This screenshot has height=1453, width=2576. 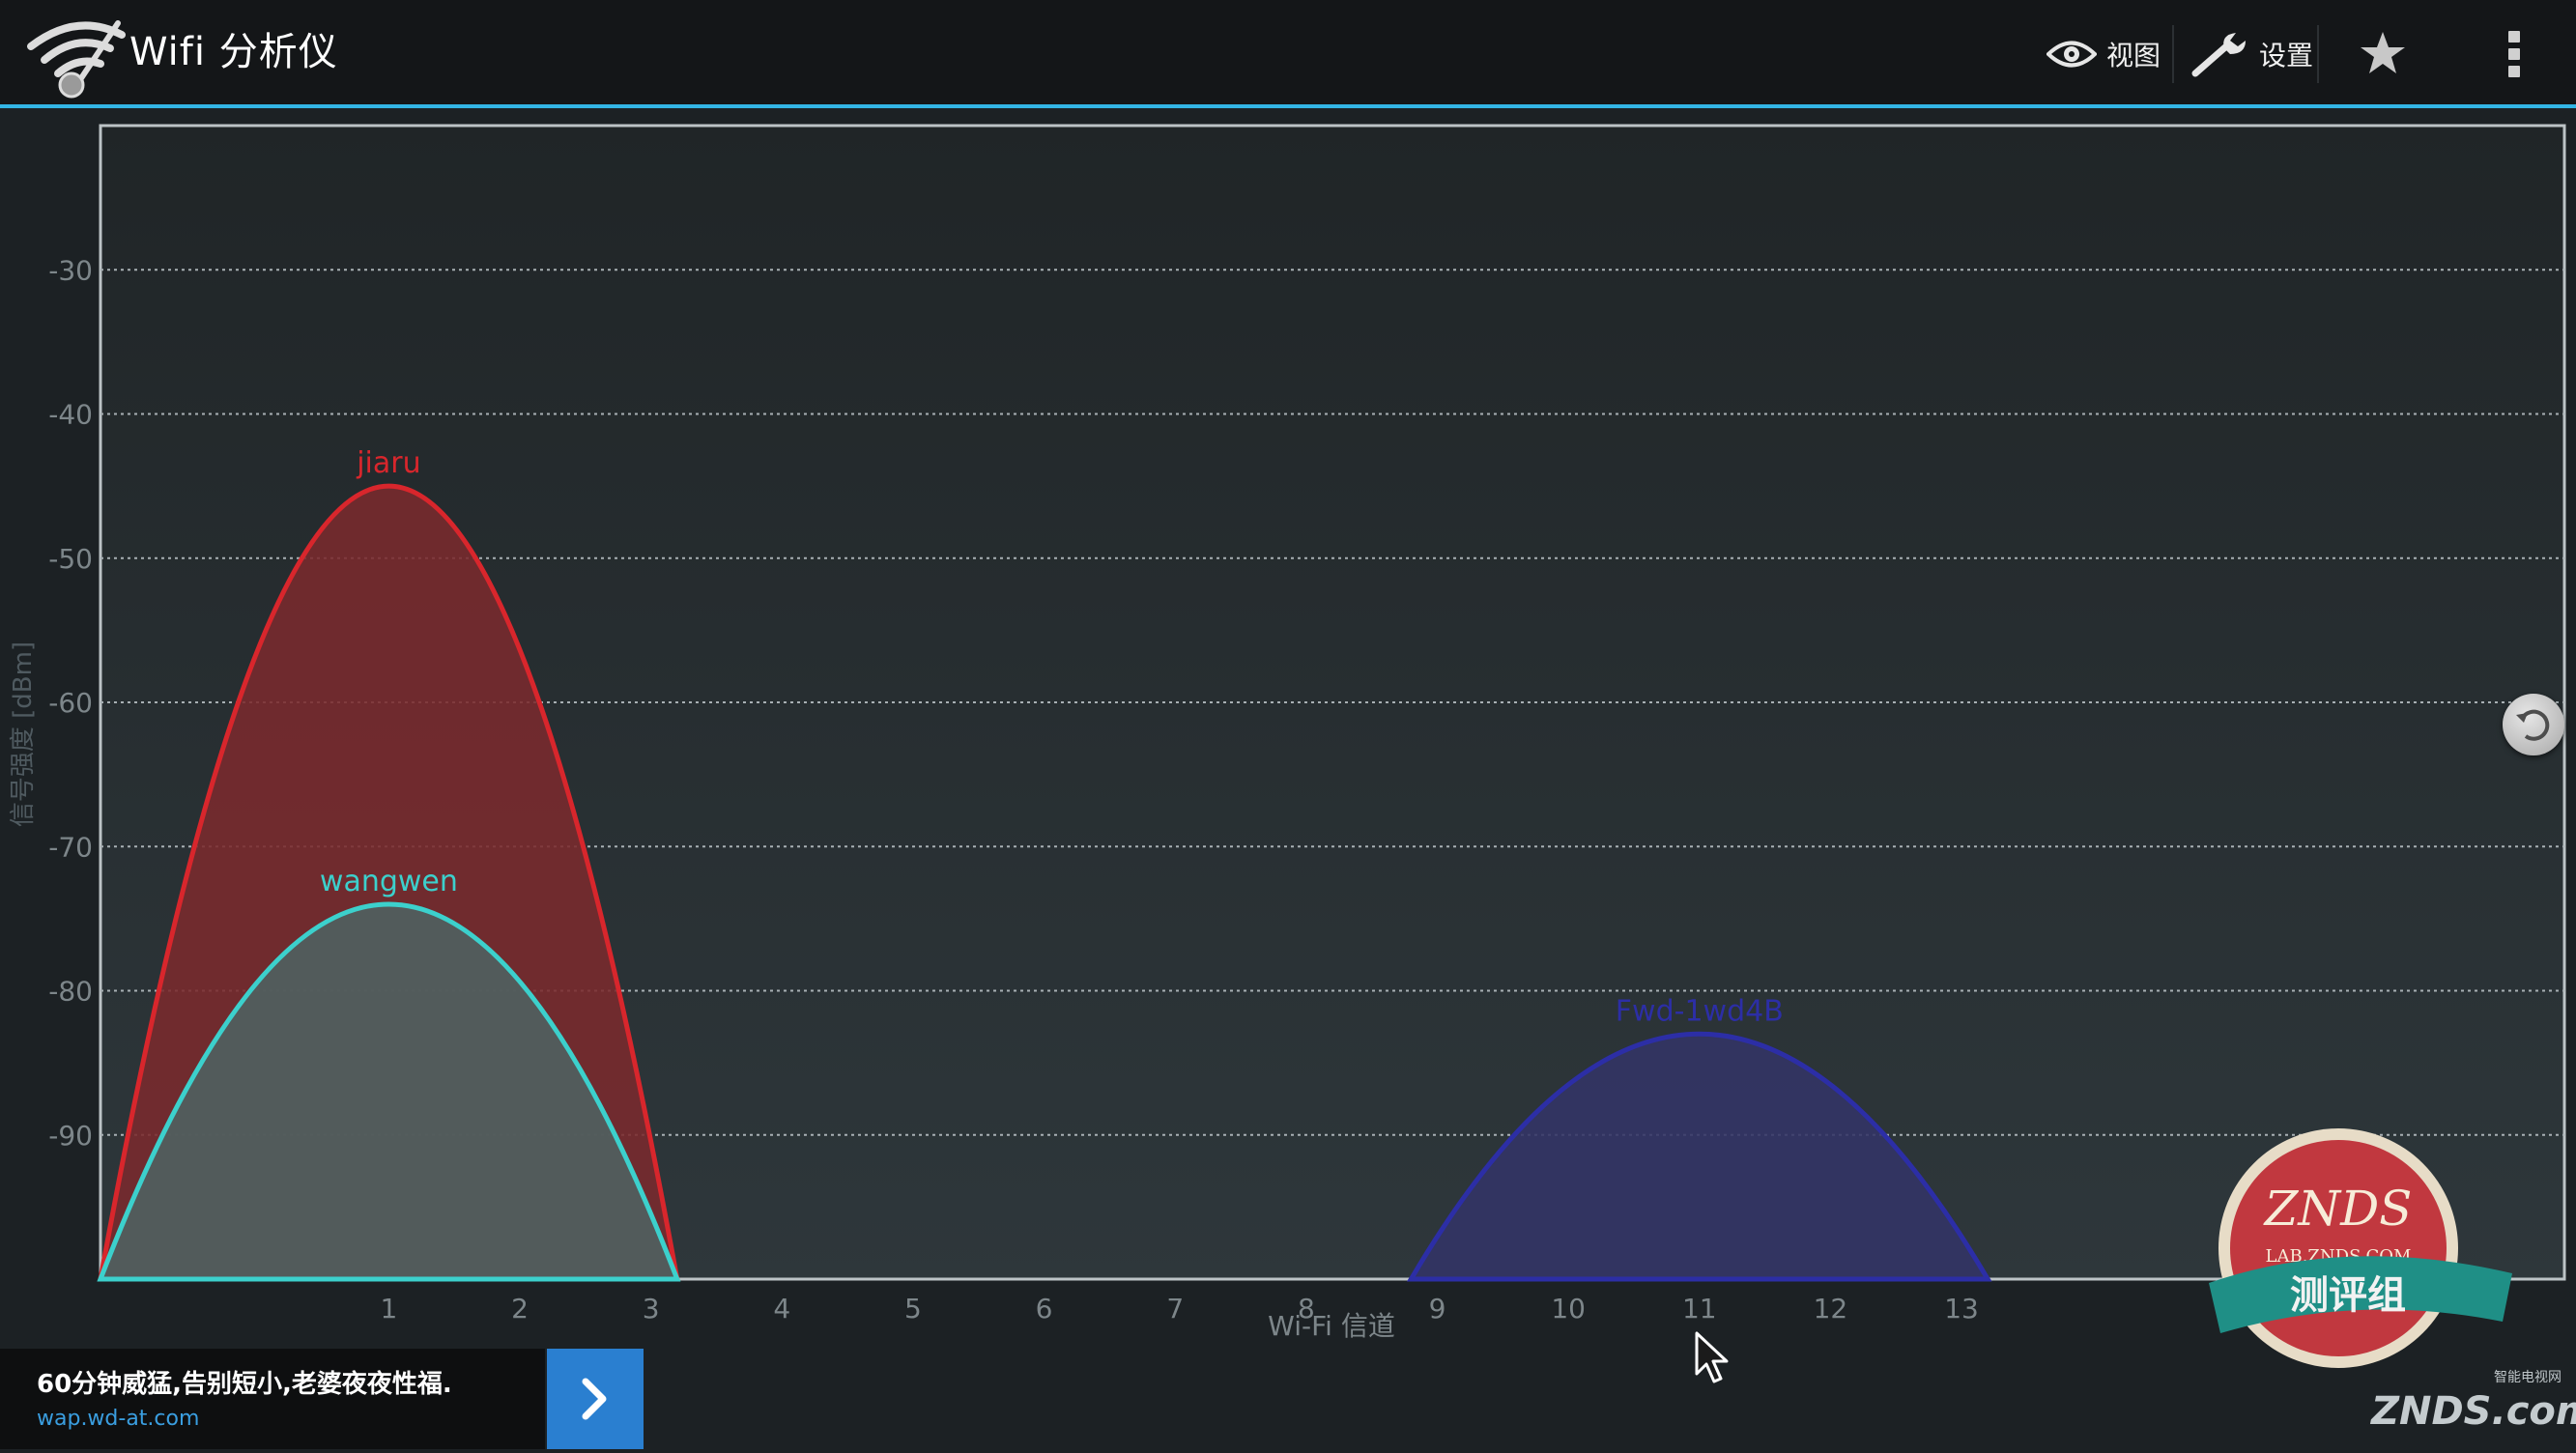 What do you see at coordinates (1045, 1309) in the screenshot?
I see `x-tick-label: 6` at bounding box center [1045, 1309].